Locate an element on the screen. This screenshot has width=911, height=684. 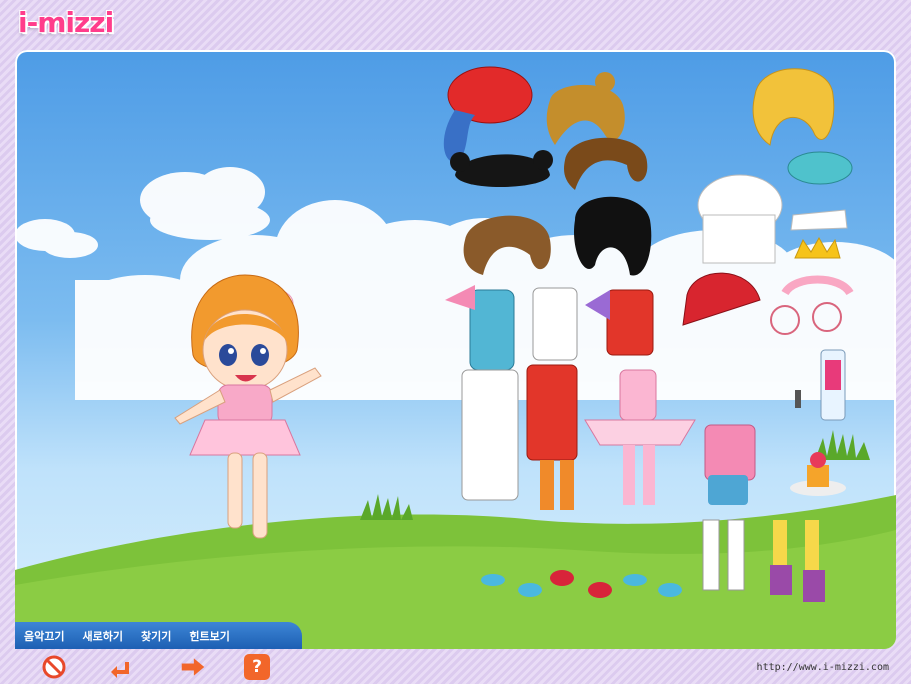
menu-item-find: 찾기기 is located at coordinates (156, 636).